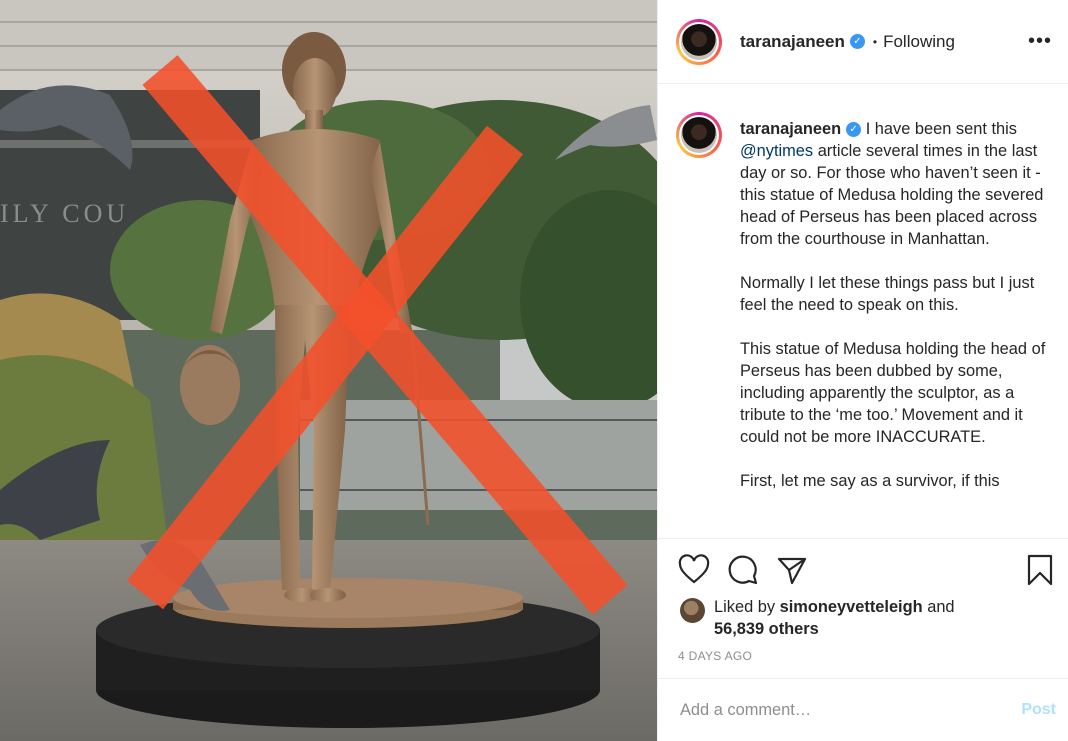  Describe the element at coordinates (919, 42) in the screenshot. I see `following-button: Following` at that location.